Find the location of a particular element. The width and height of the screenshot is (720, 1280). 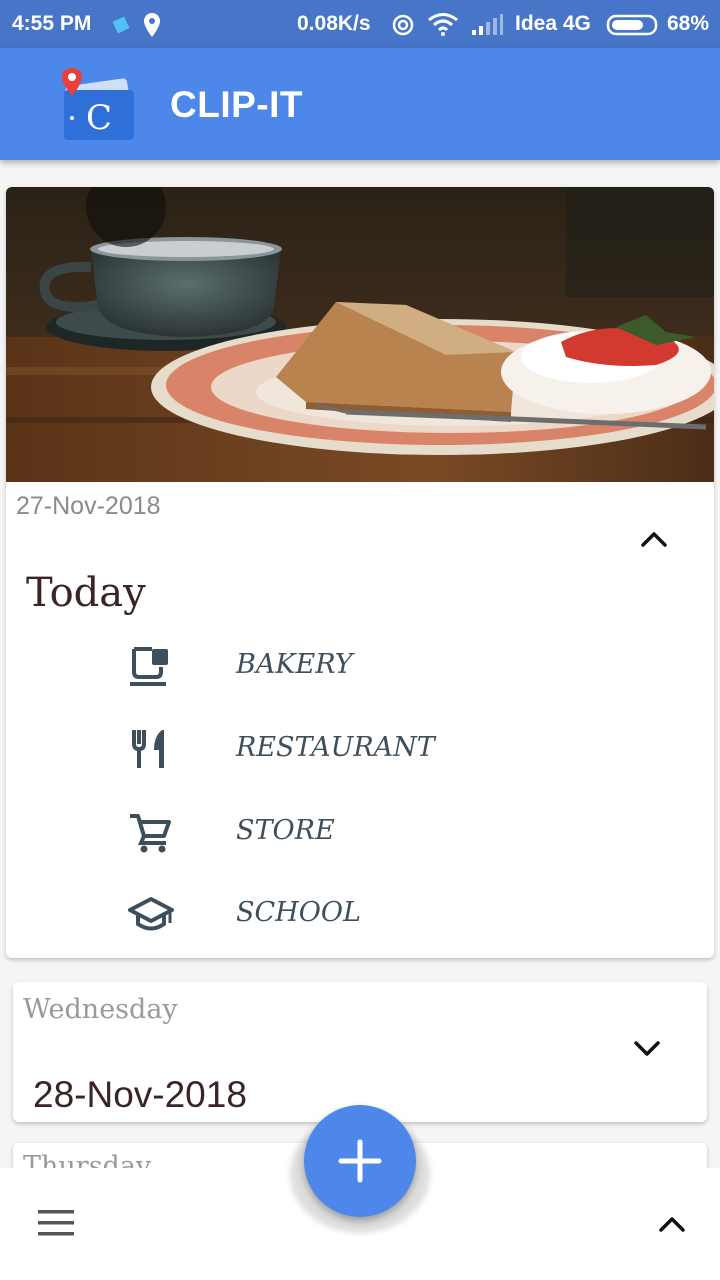

graduation-cap-icon is located at coordinates (151, 914).